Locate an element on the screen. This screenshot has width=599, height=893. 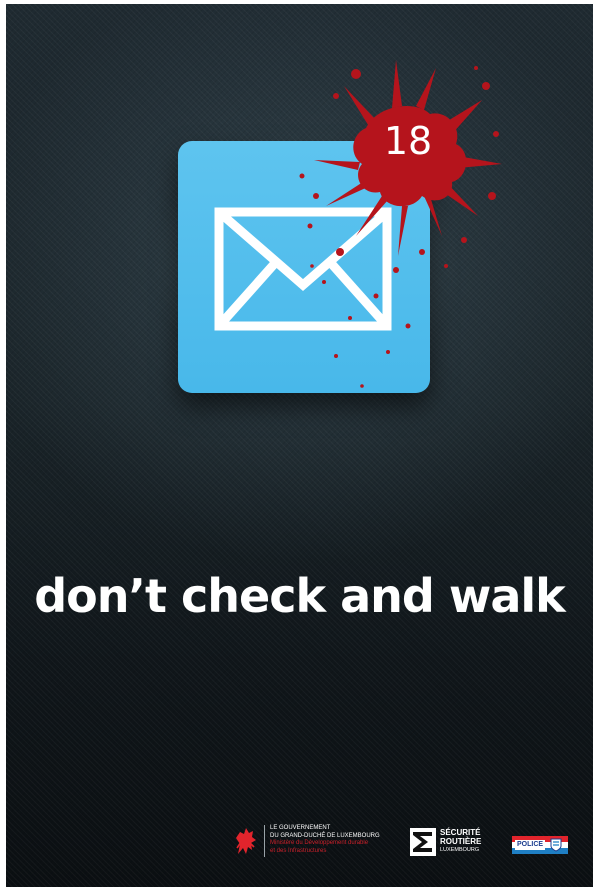
government-line-1: LE GOUVERNEMENT is located at coordinates (300, 828).